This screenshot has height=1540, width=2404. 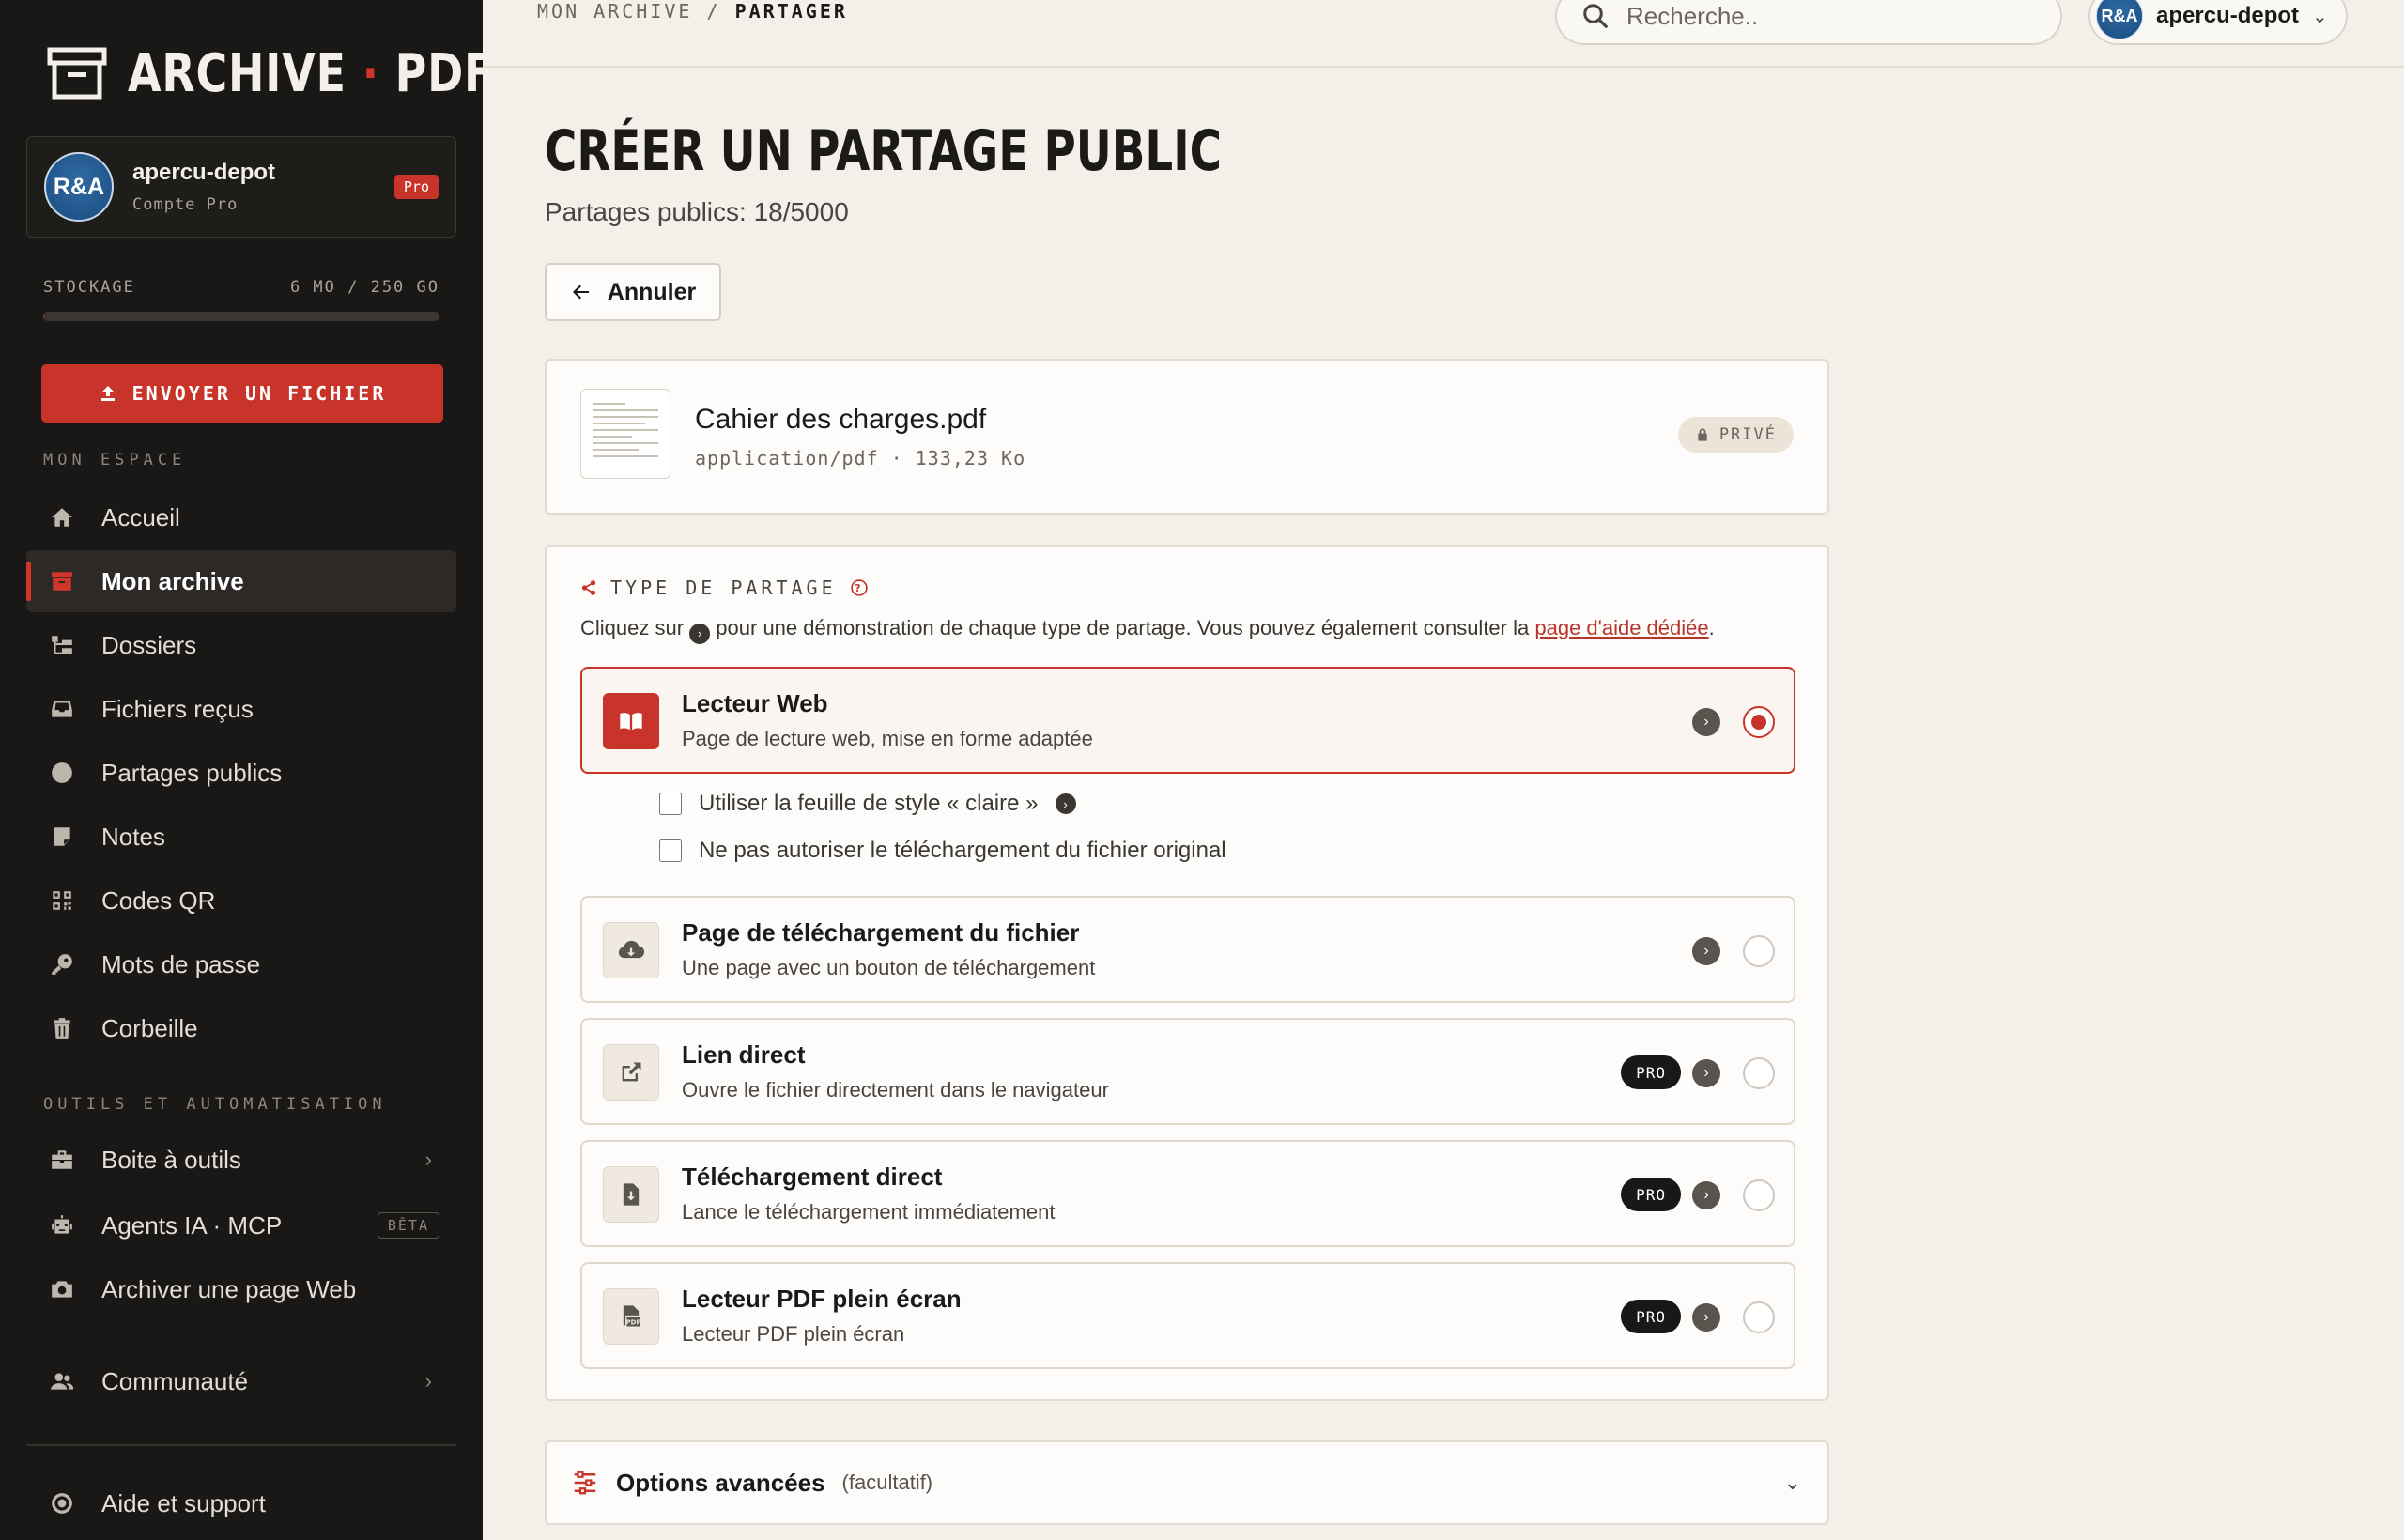 What do you see at coordinates (887, 1482) in the screenshot?
I see `advanced-subtitle: (facultatif)` at bounding box center [887, 1482].